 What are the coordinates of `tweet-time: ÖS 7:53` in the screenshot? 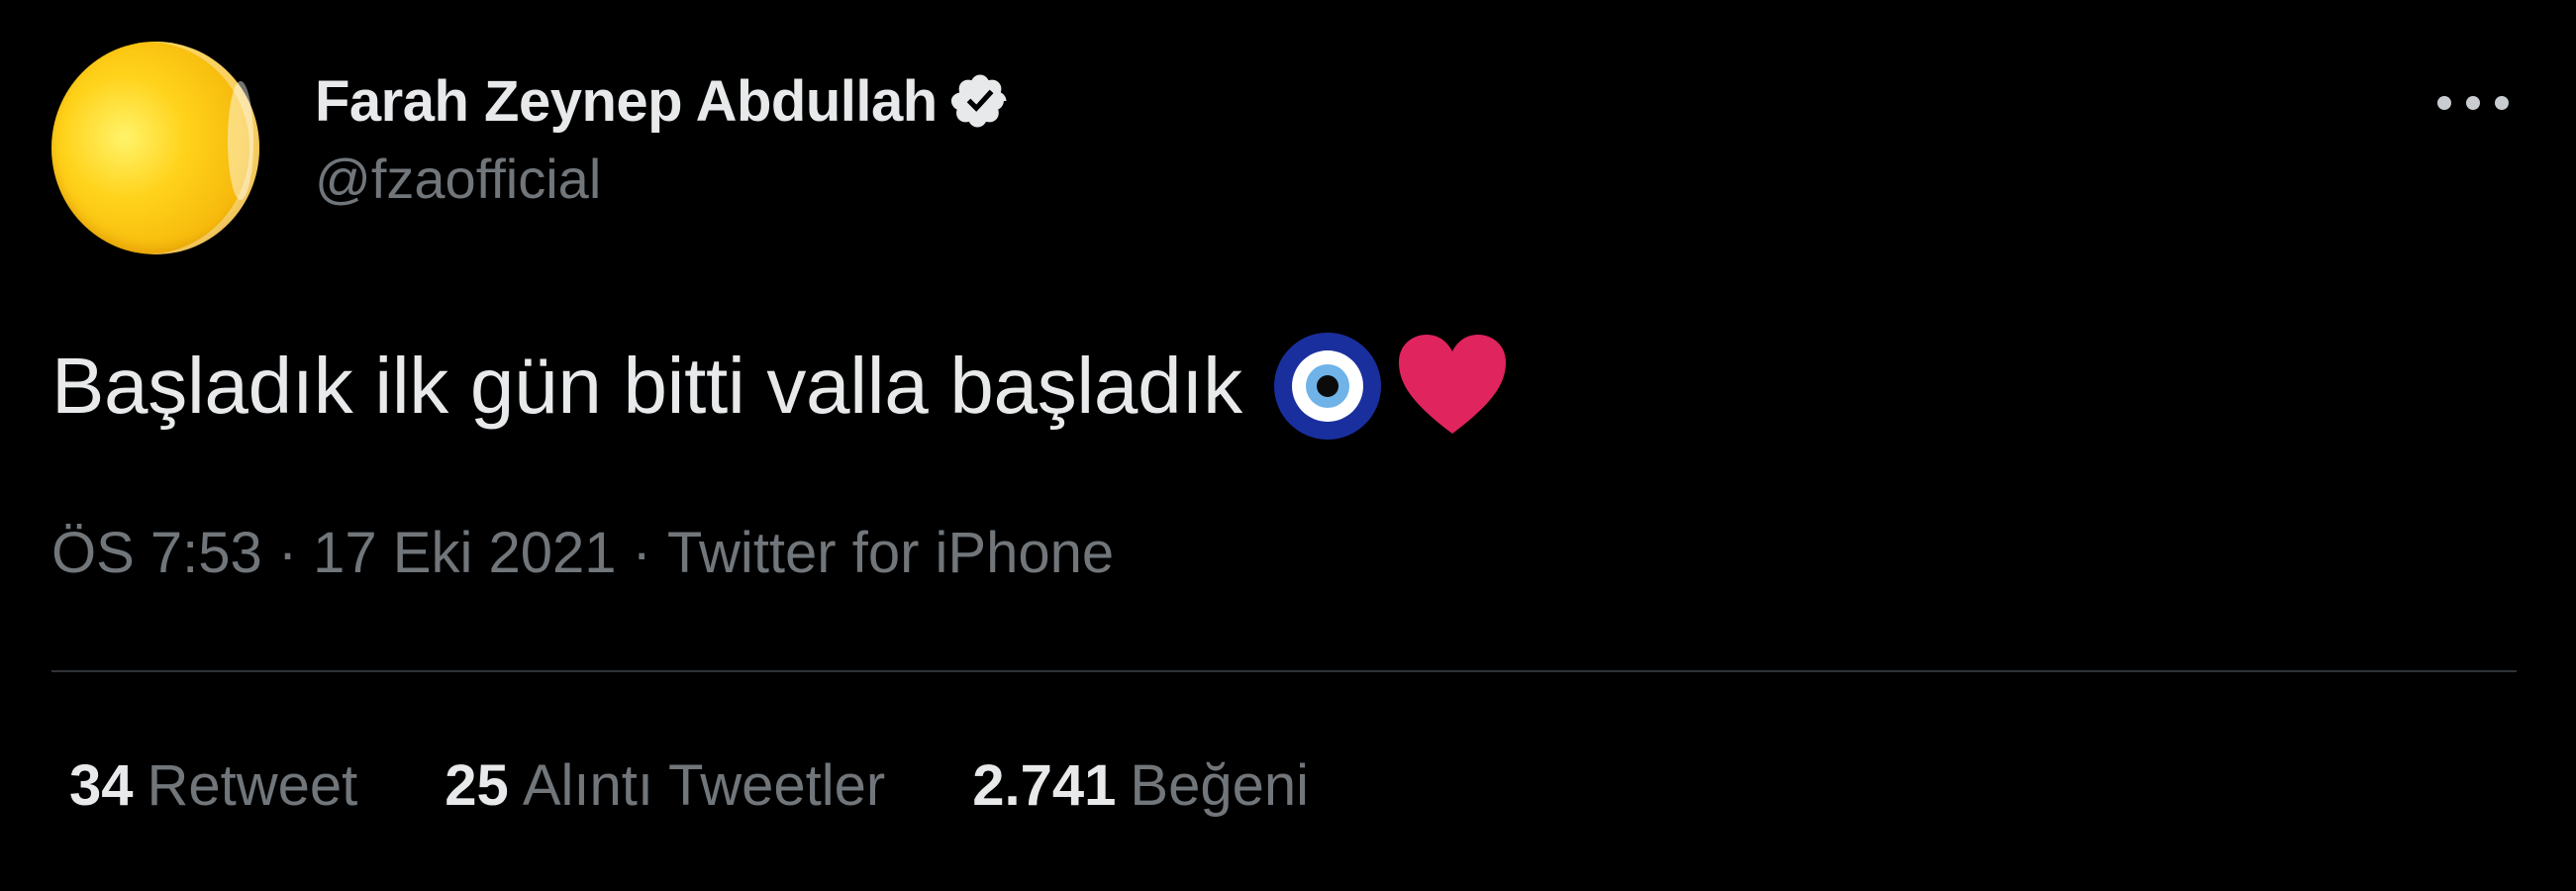 It's located at (156, 553).